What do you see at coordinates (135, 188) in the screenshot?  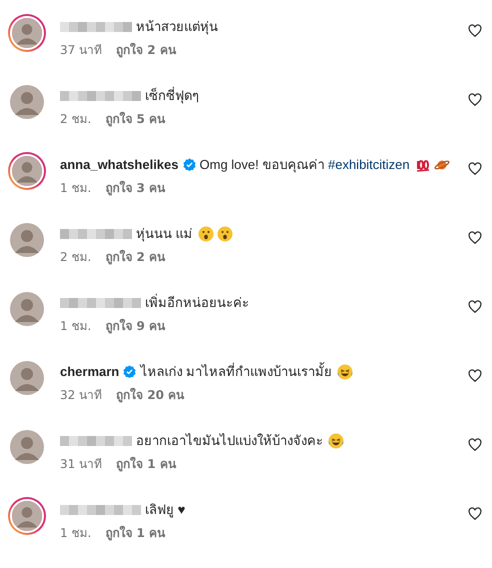 I see `likes-count: ถูกใจ 3 คน` at bounding box center [135, 188].